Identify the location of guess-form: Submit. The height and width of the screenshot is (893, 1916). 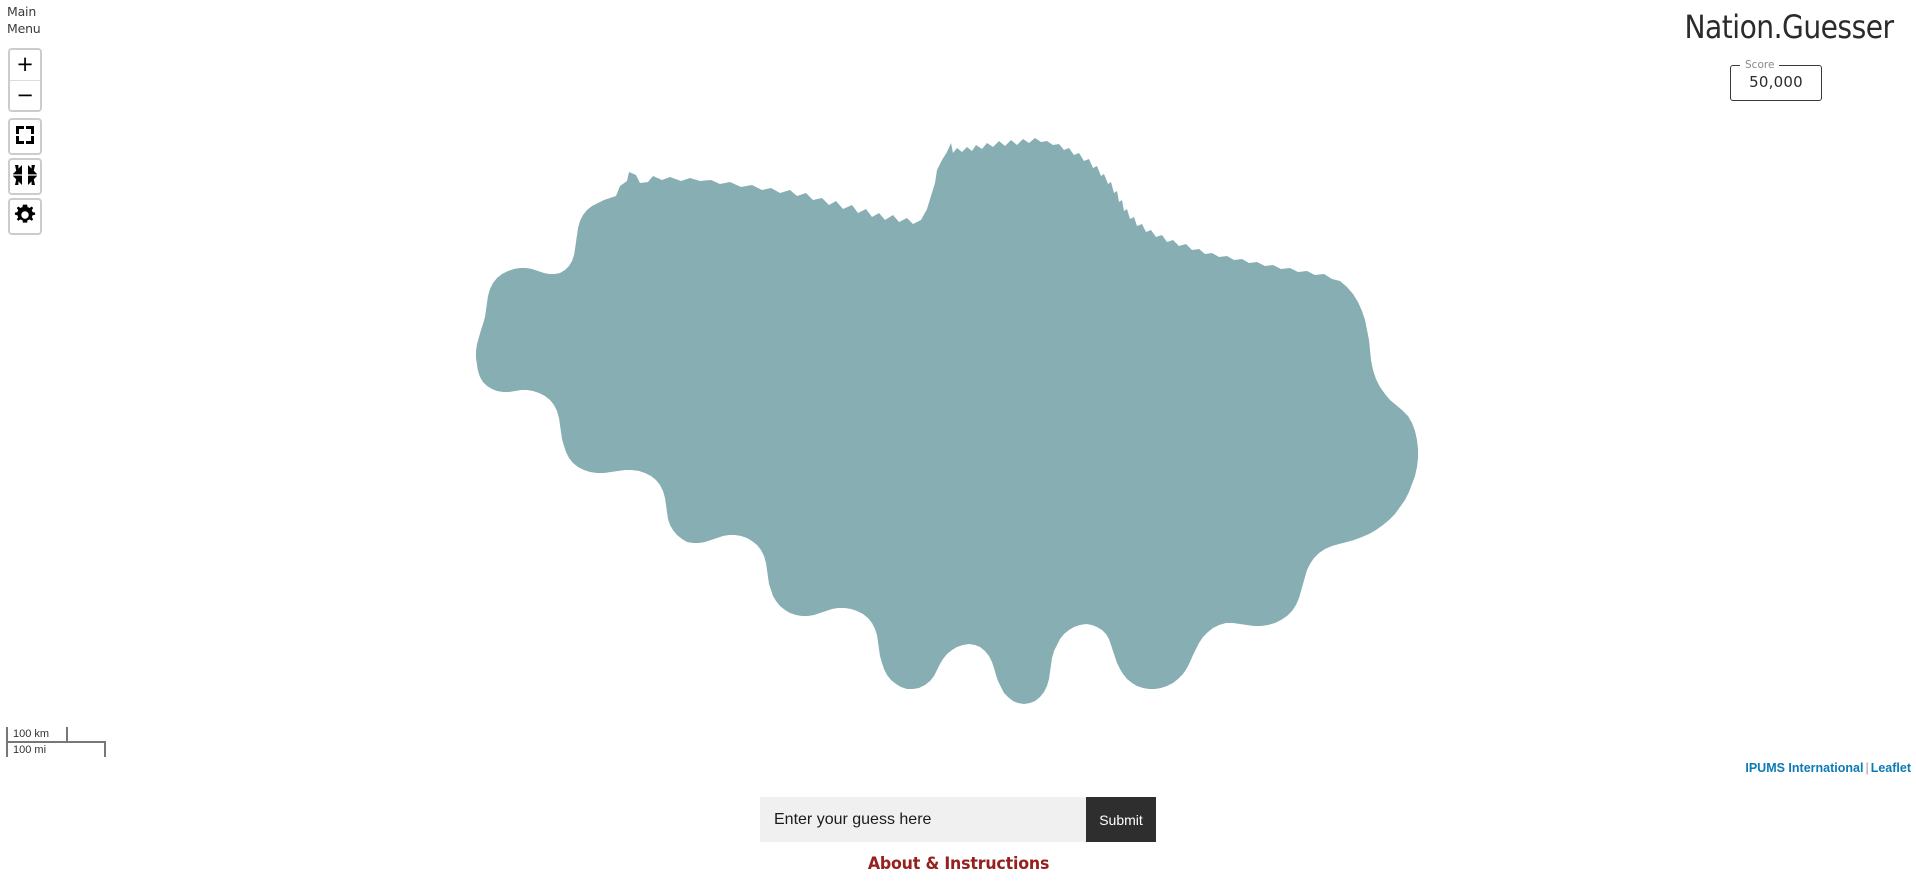
(958, 819).